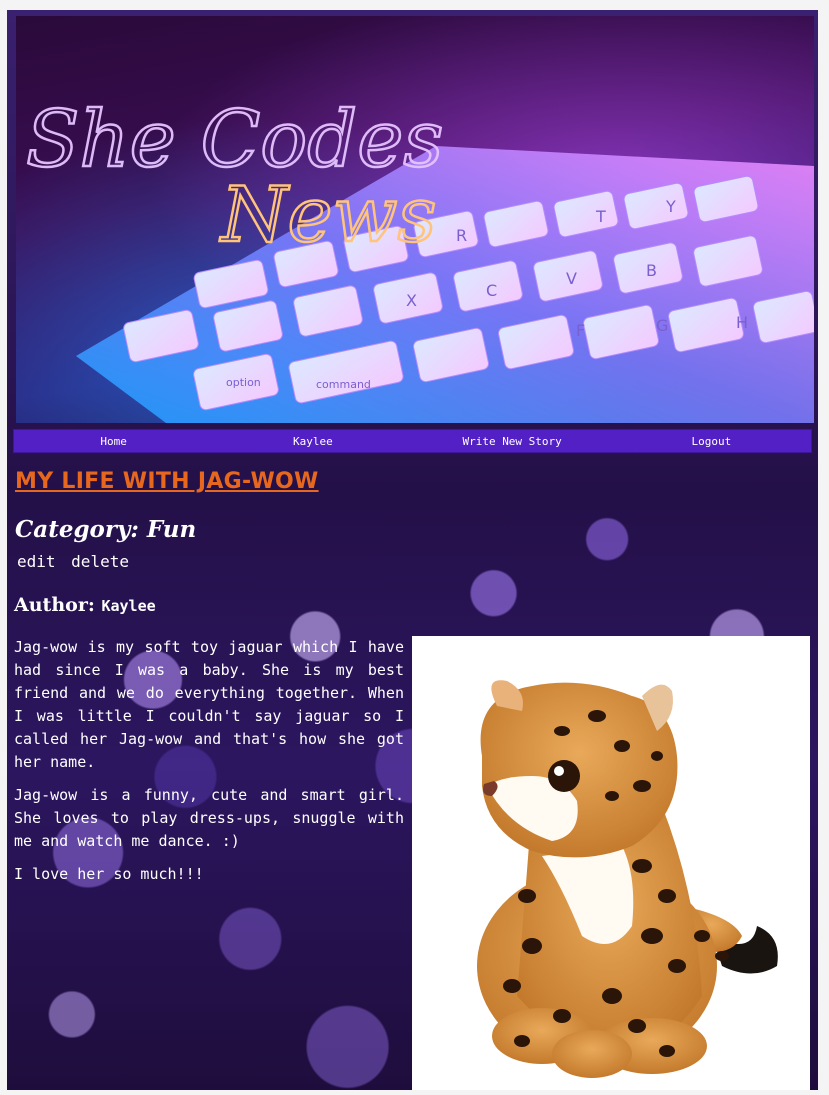  Describe the element at coordinates (627, 879) in the screenshot. I see `plush-jaguar-image` at that location.